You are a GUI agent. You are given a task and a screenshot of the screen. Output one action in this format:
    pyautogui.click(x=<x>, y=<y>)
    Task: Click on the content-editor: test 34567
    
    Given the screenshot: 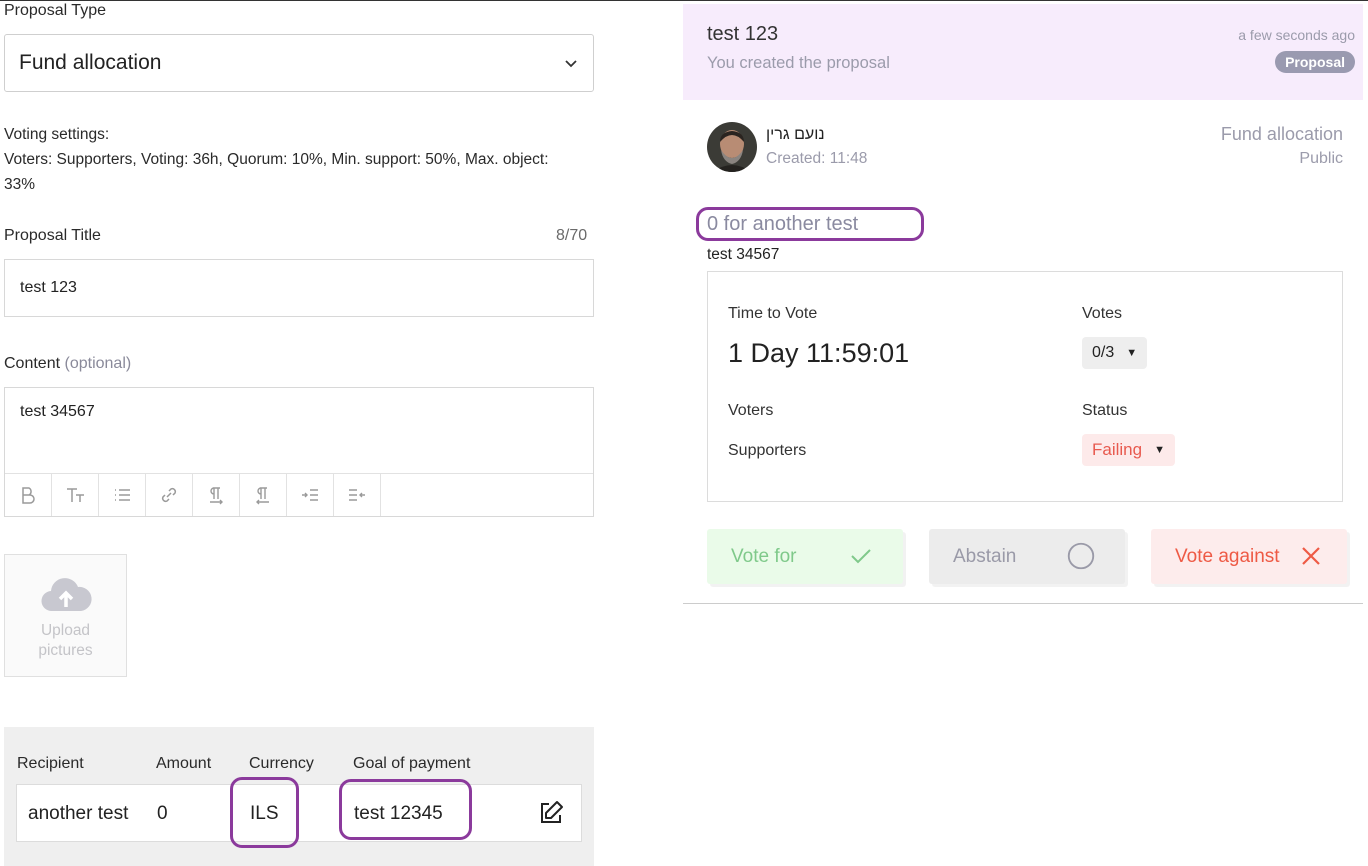 What is the action you would take?
    pyautogui.click(x=299, y=452)
    